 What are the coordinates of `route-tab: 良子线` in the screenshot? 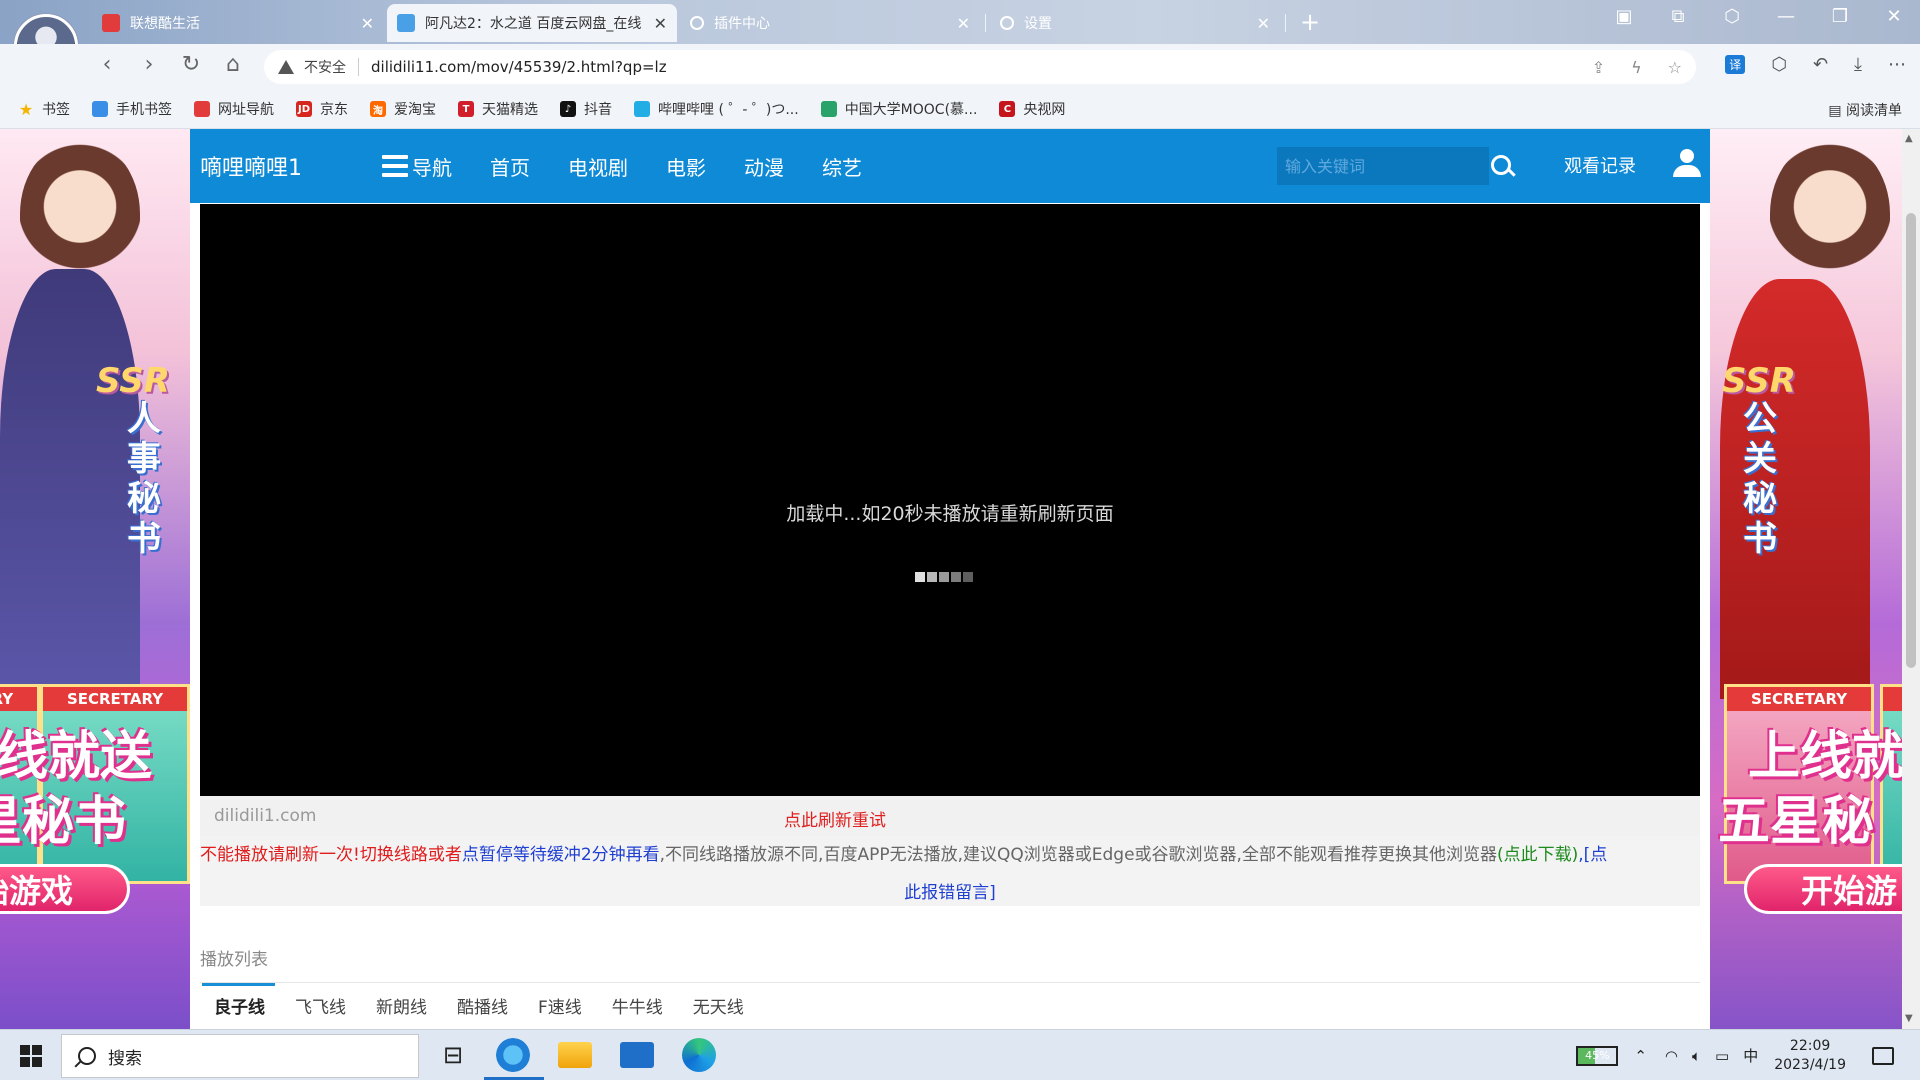 It's located at (238, 1003).